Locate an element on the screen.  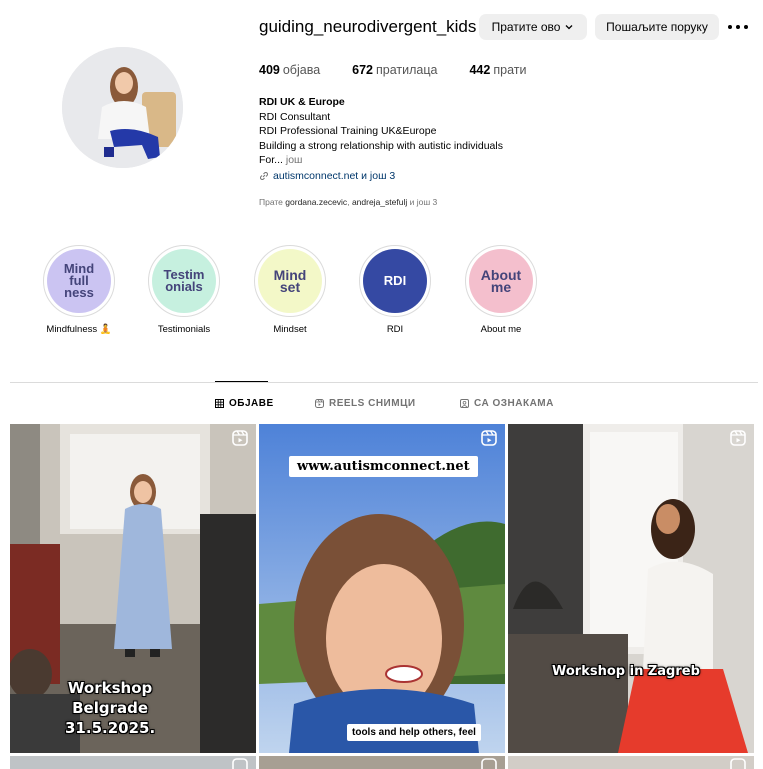
link-icon is located at coordinates (264, 175).